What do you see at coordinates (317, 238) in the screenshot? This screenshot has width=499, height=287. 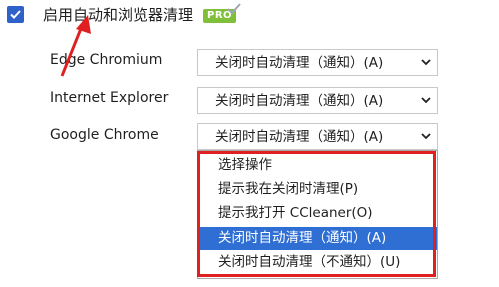 I see `dropdown-option-highlighted: 关闭时自动清理（通知）(A)` at bounding box center [317, 238].